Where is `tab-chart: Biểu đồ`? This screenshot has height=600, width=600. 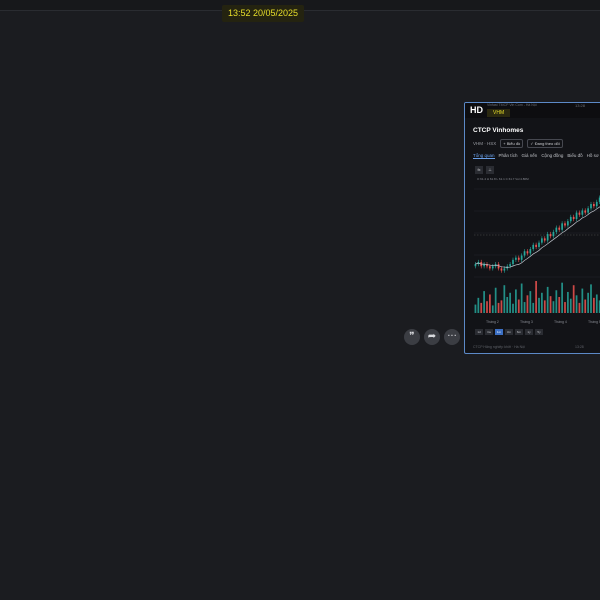 tab-chart: Biểu đồ is located at coordinates (574, 156).